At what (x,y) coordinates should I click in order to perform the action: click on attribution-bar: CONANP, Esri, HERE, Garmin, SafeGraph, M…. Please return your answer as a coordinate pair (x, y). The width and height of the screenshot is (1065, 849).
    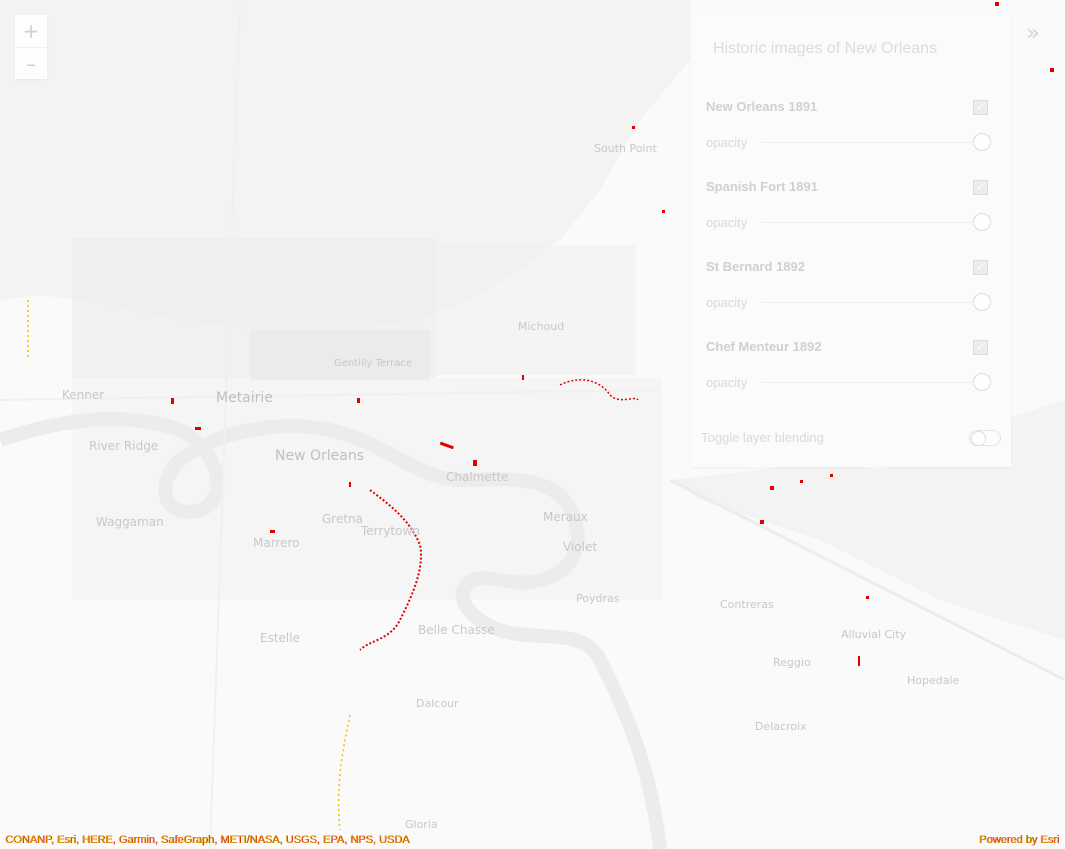
    Looking at the image, I should click on (532, 840).